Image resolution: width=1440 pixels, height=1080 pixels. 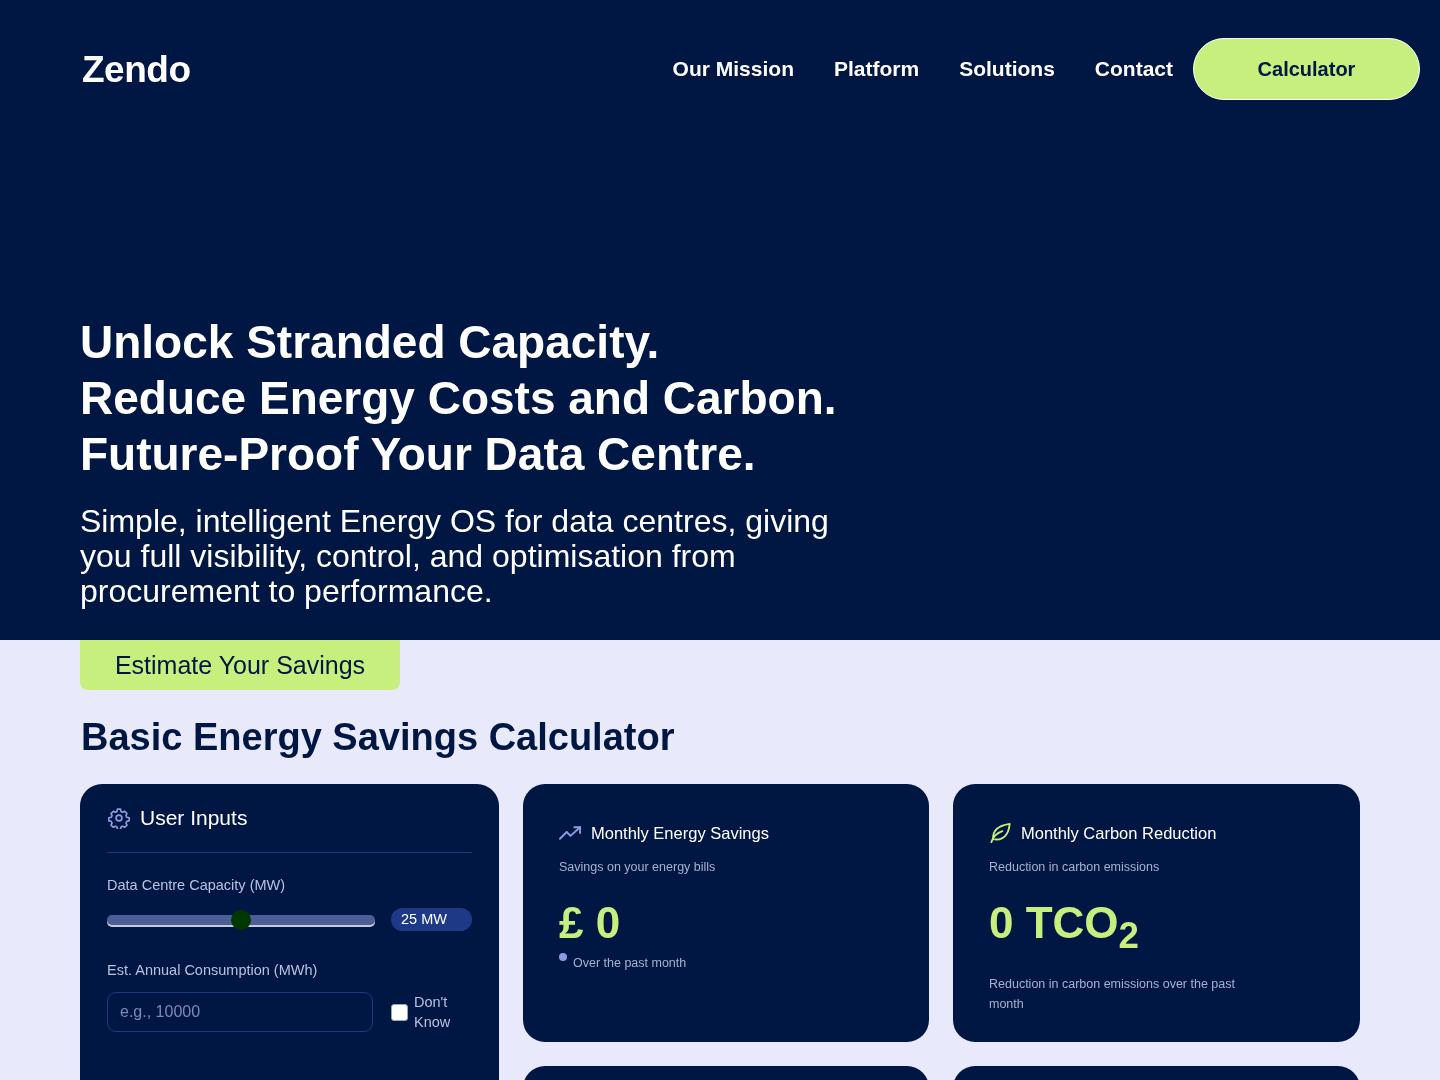 What do you see at coordinates (1000, 833) in the screenshot?
I see `leaf-icon` at bounding box center [1000, 833].